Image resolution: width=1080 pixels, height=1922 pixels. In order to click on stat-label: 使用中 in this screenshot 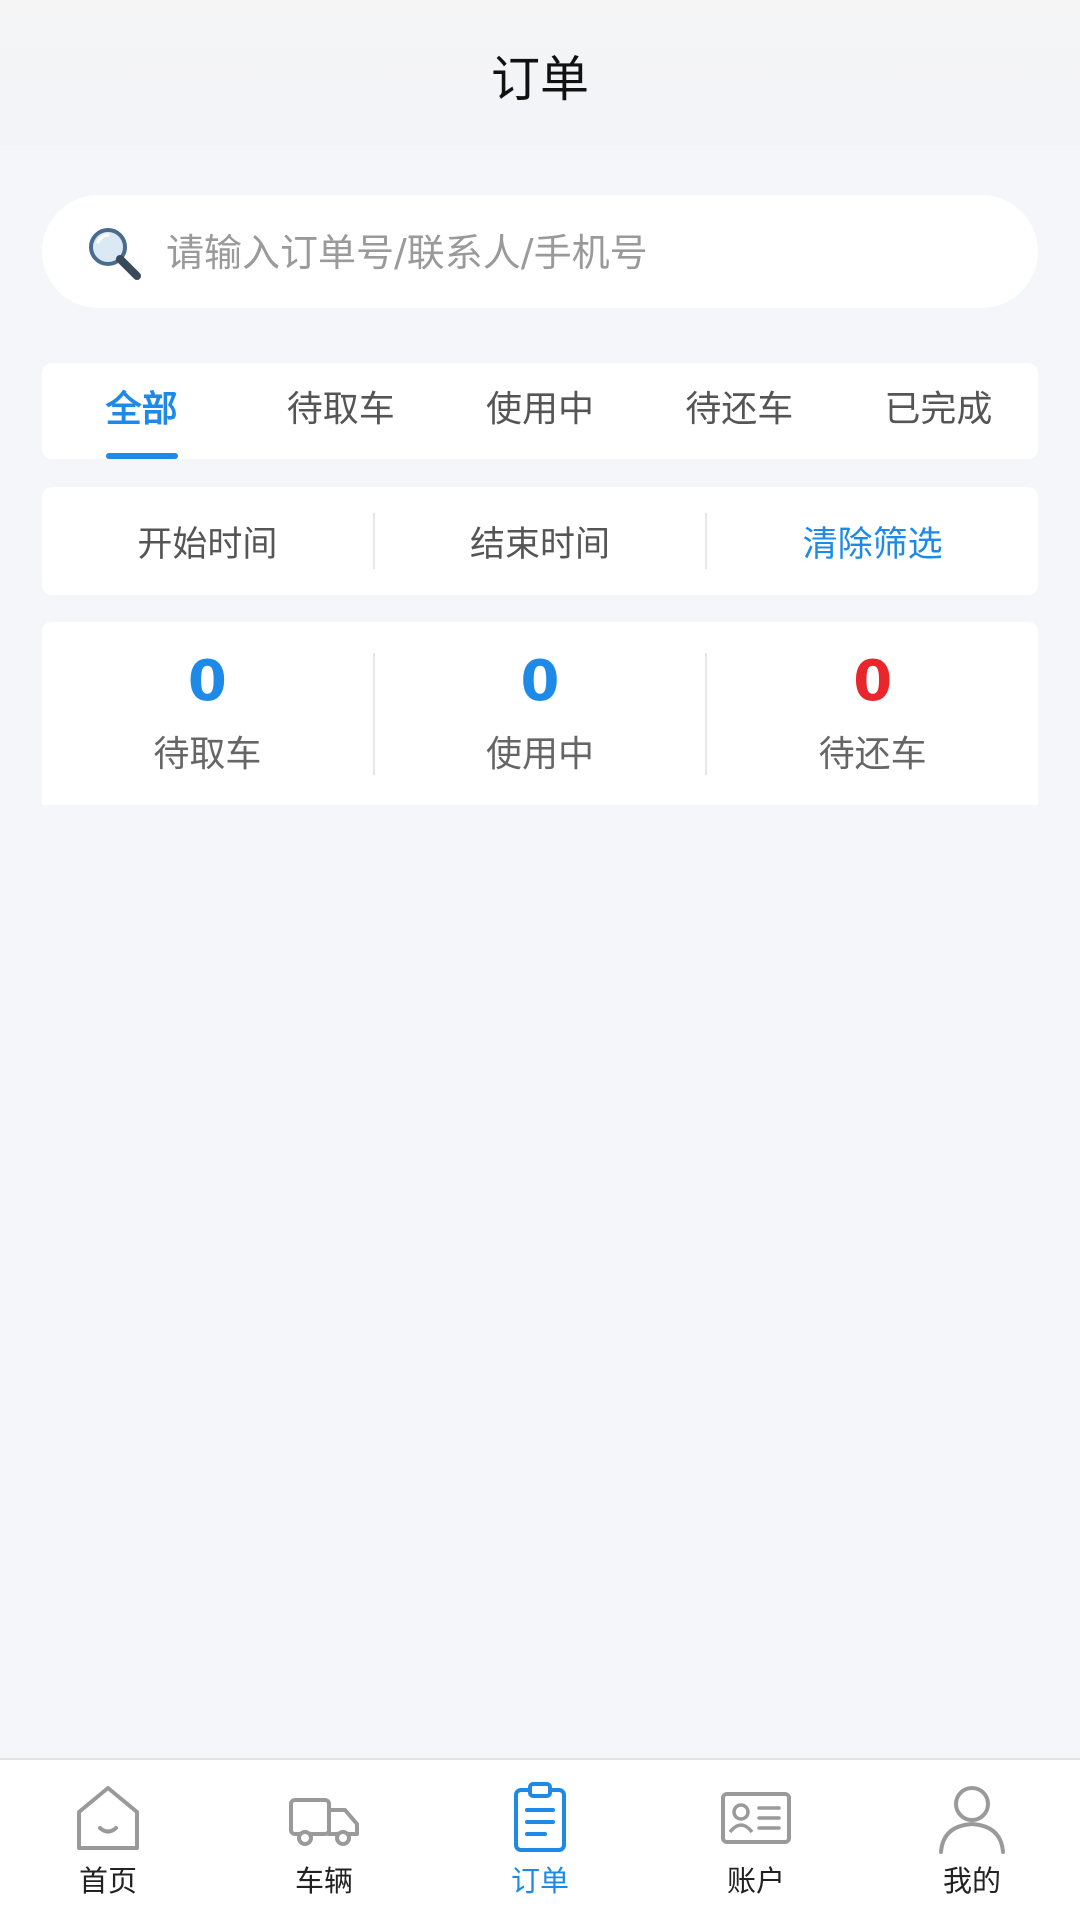, I will do `click(540, 754)`.